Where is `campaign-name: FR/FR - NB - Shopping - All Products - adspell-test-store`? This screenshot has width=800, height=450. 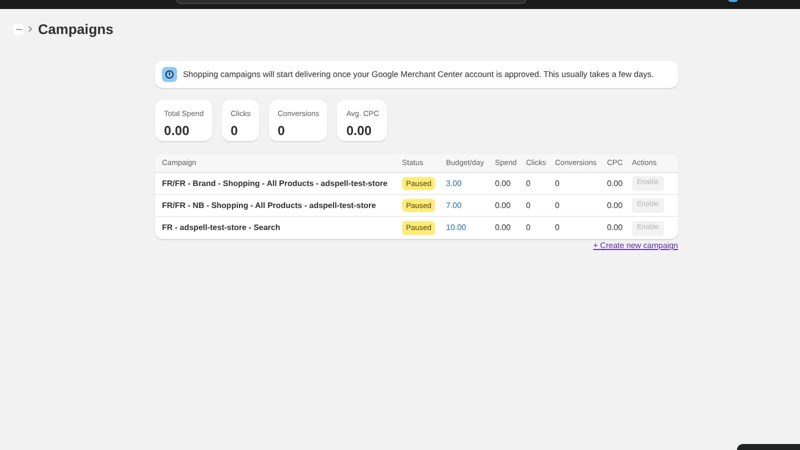 campaign-name: FR/FR - NB - Shopping - All Products - adspell-test-store is located at coordinates (269, 206).